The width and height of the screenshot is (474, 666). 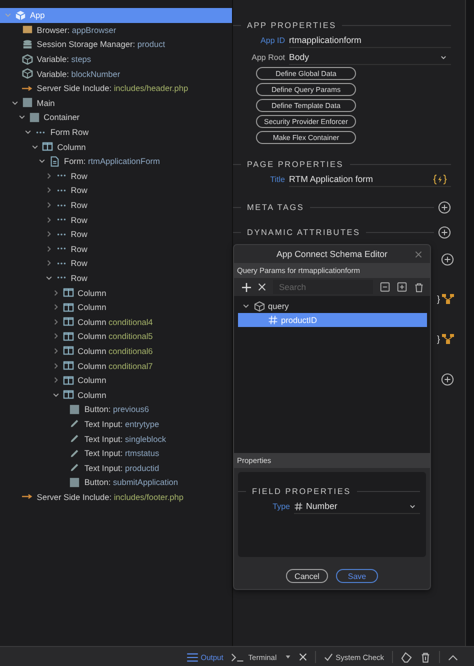 I want to click on document-icon, so click(x=54, y=161).